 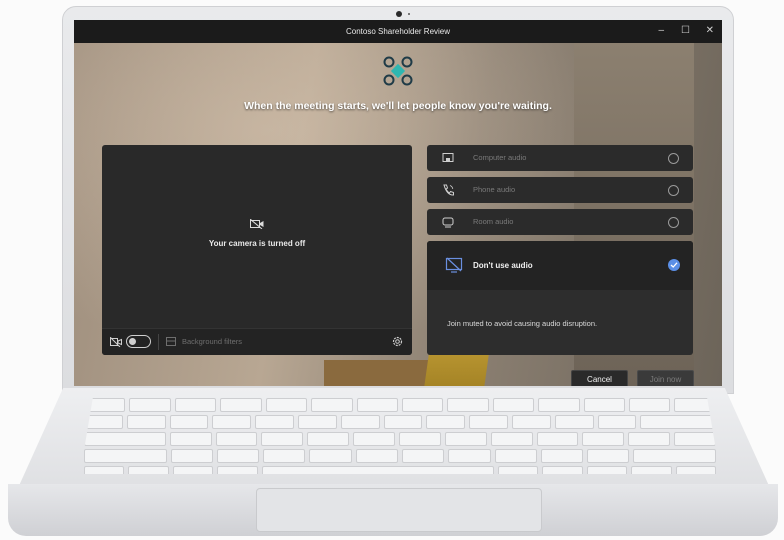 What do you see at coordinates (560, 158) in the screenshot?
I see `audio-option-computer: Computer audio` at bounding box center [560, 158].